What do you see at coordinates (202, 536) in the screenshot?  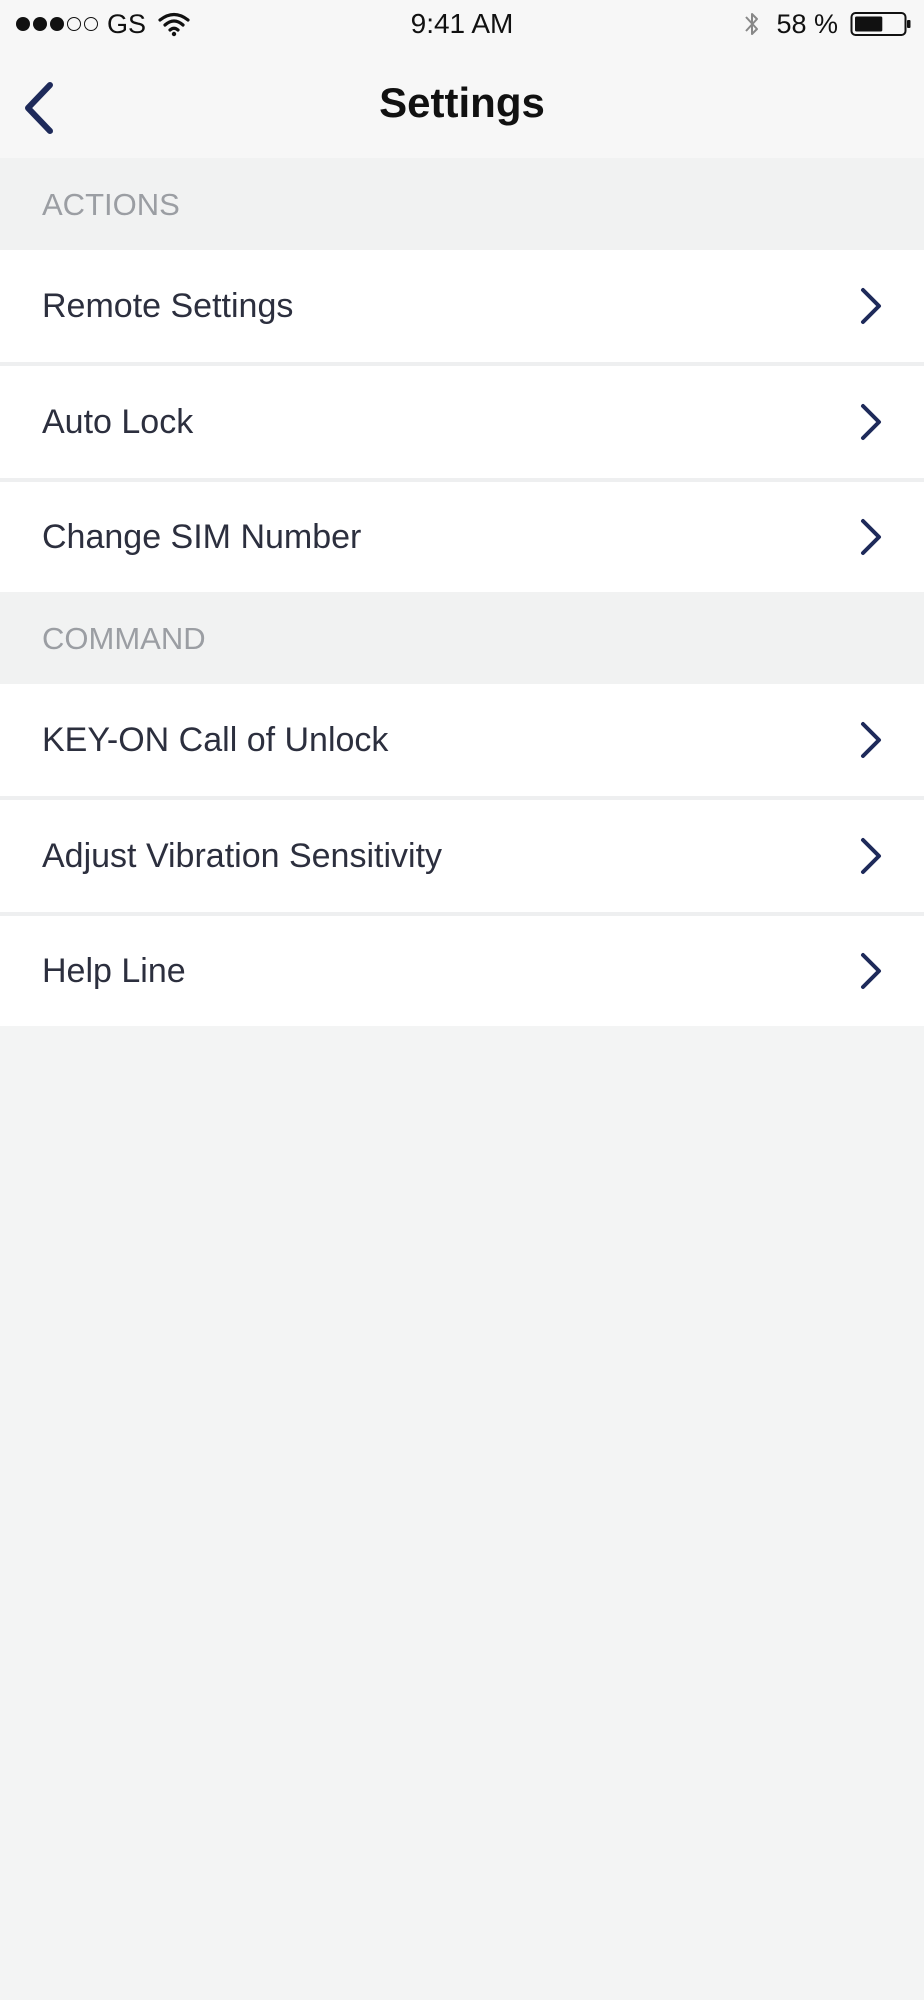 I see `row-label: Change SIM Number` at bounding box center [202, 536].